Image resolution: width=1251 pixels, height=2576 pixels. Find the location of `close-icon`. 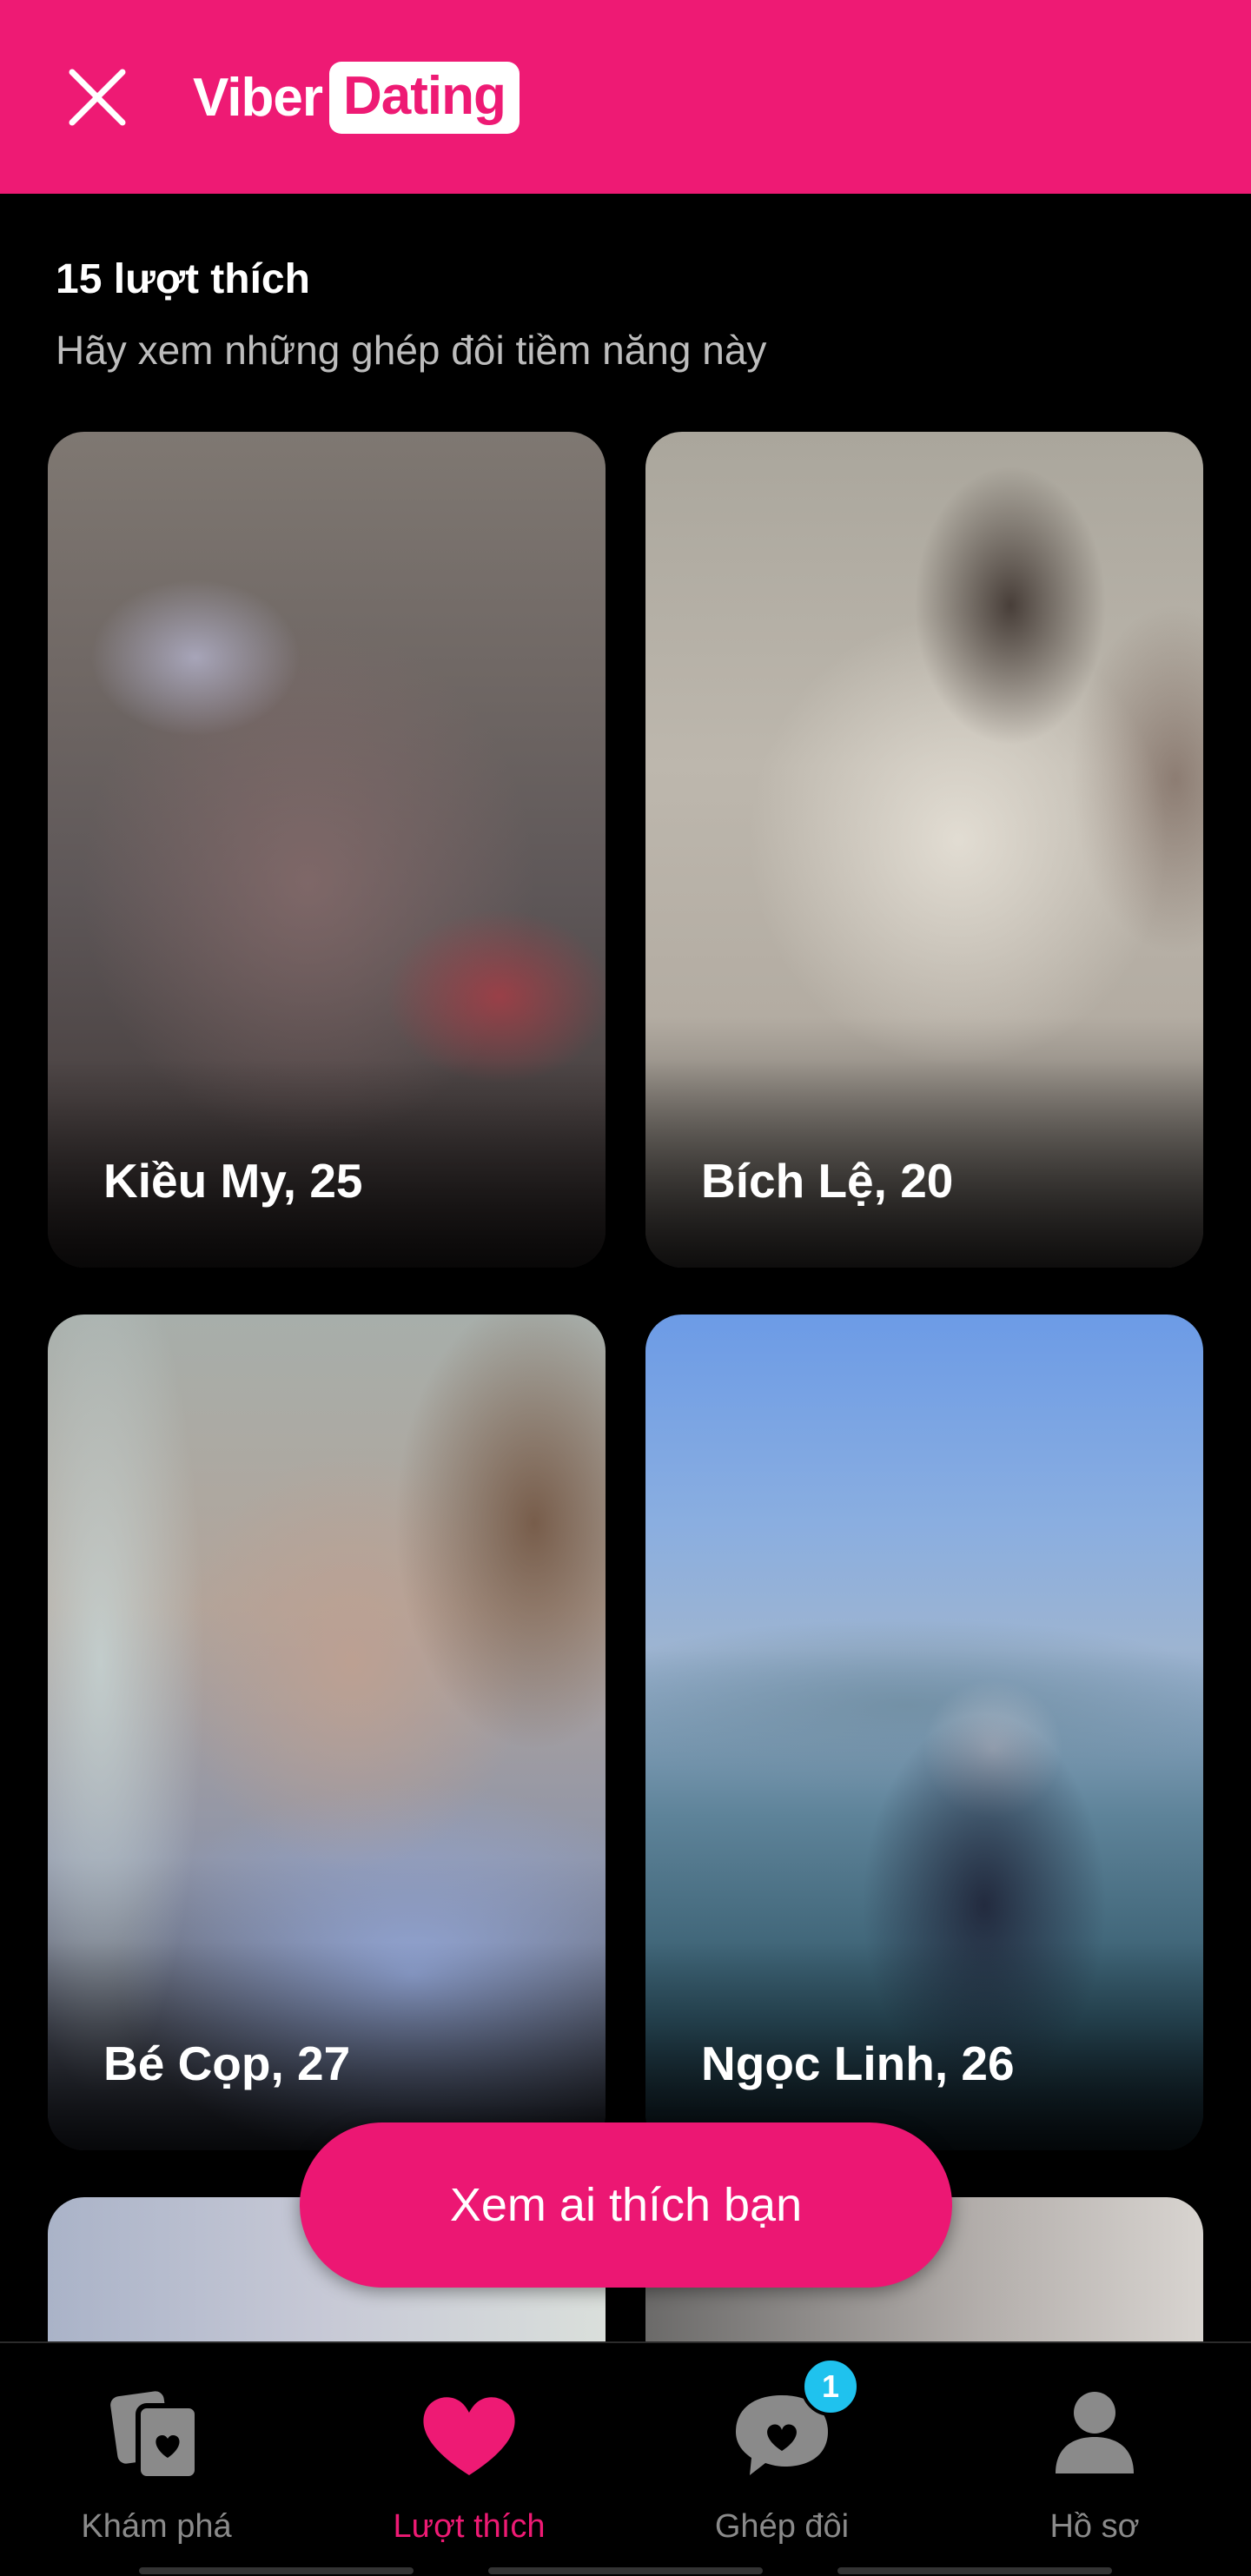

close-icon is located at coordinates (97, 97).